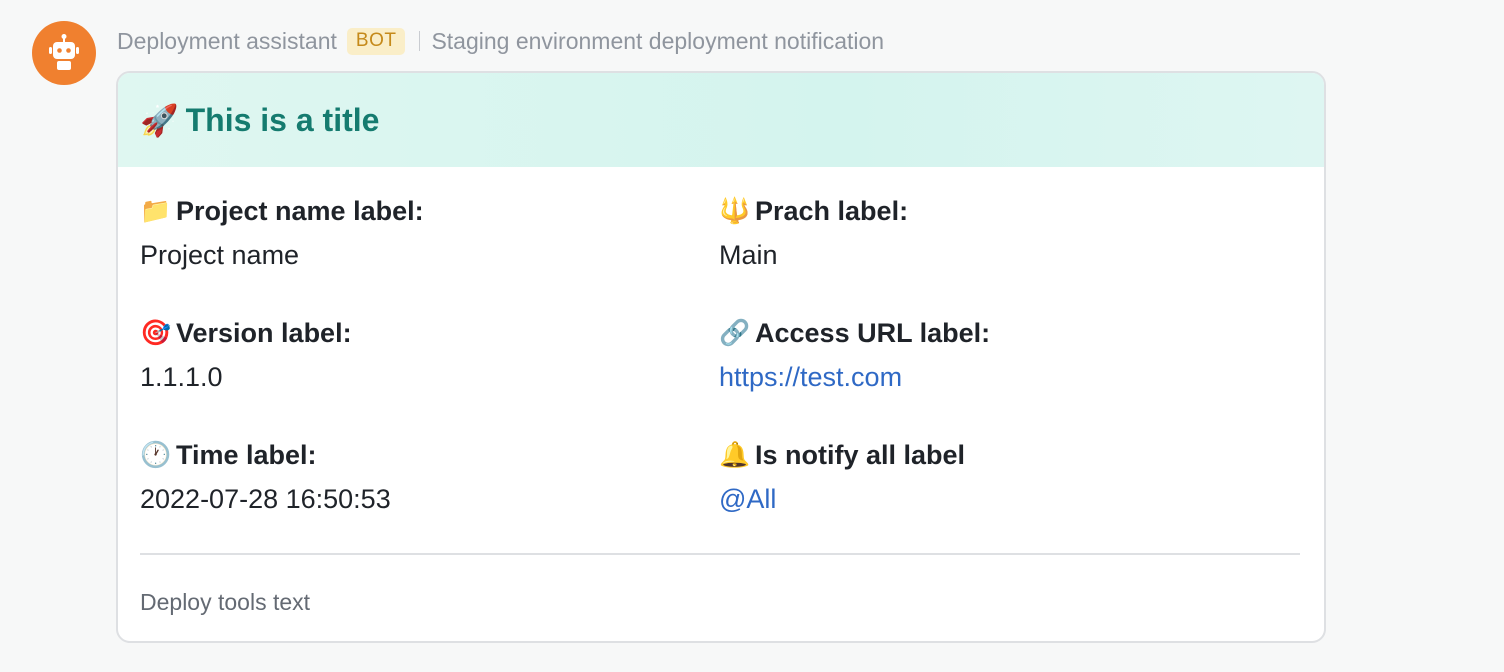 The width and height of the screenshot is (1504, 672). Describe the element at coordinates (246, 454) in the screenshot. I see `field-label-text: Time label:` at that location.